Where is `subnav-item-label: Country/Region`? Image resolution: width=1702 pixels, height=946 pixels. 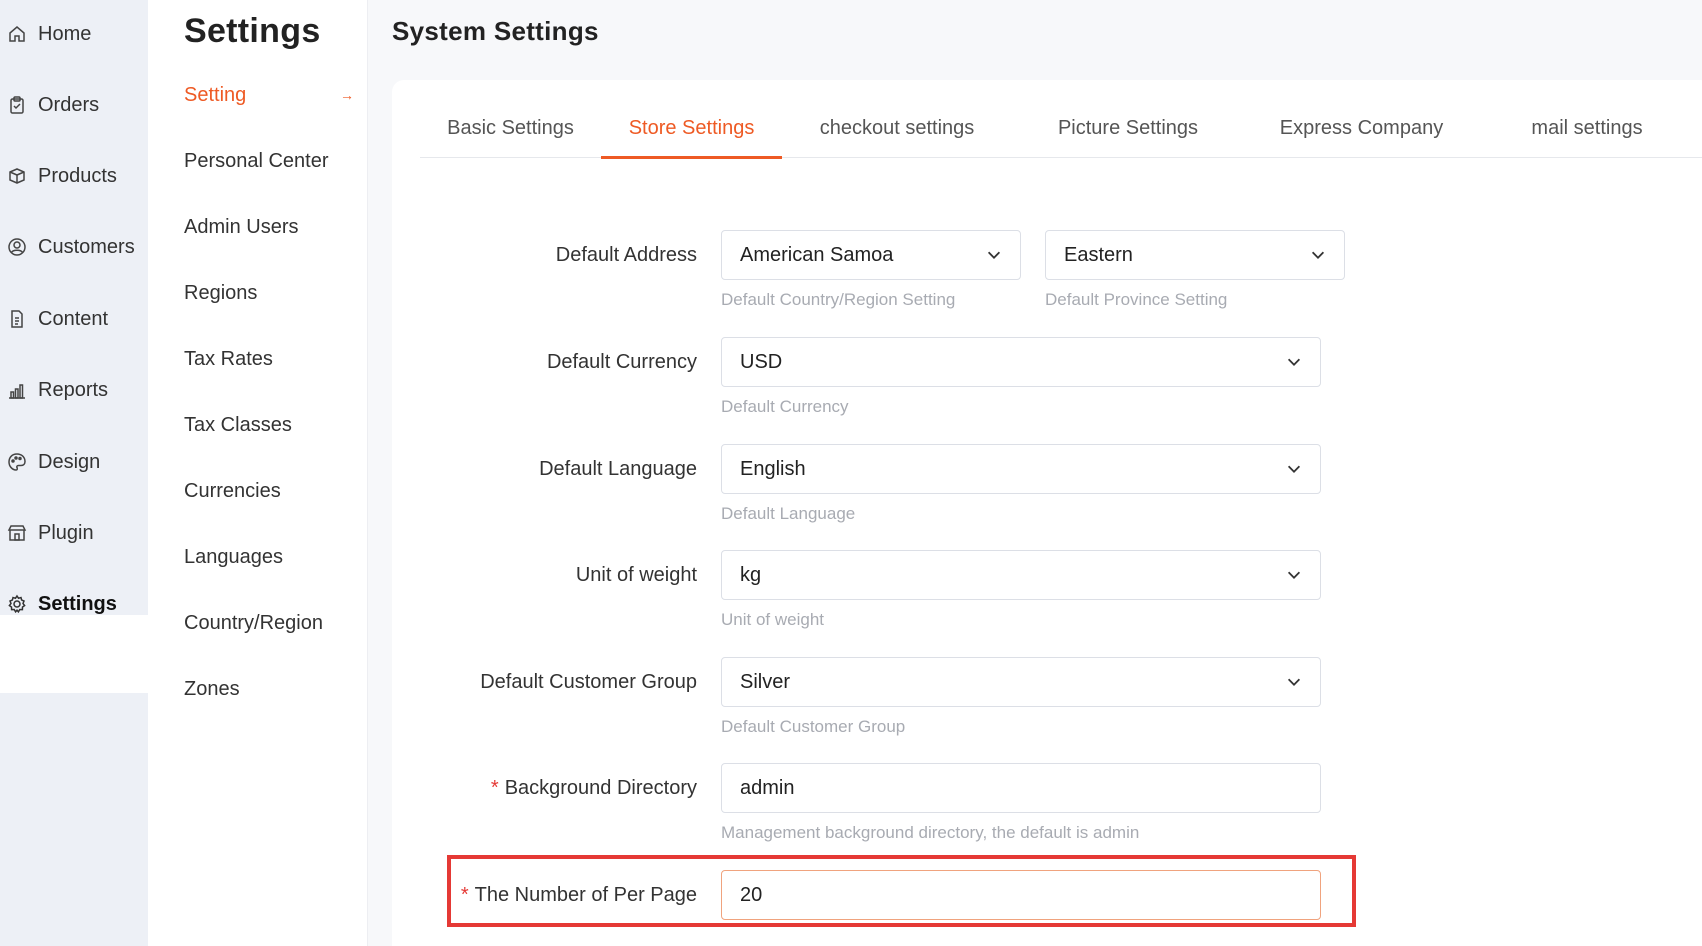 subnav-item-label: Country/Region is located at coordinates (253, 622).